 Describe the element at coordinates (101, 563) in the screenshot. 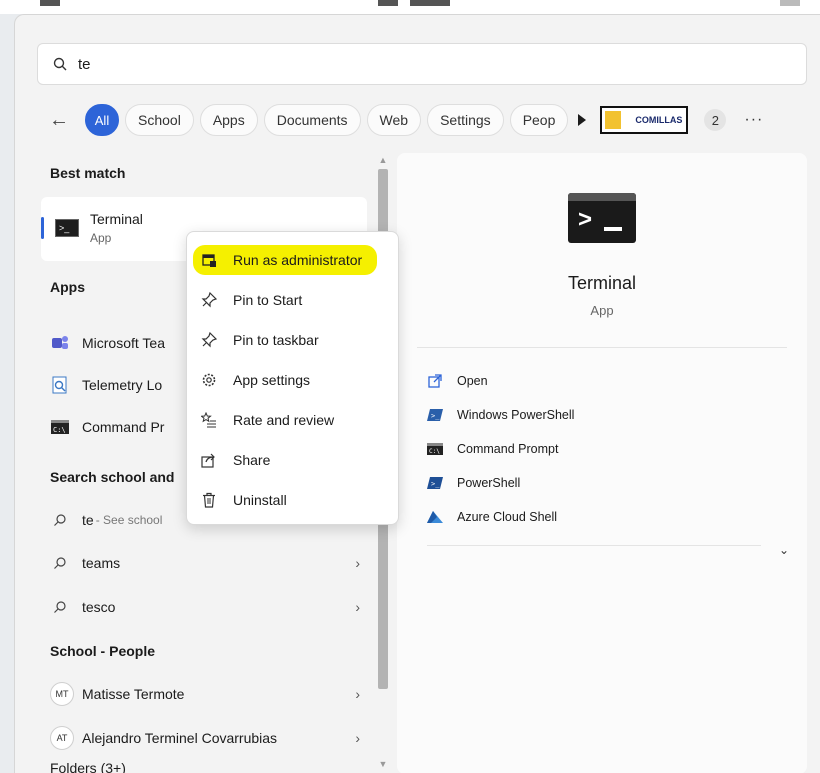

I see `suggestion-text: teams` at that location.